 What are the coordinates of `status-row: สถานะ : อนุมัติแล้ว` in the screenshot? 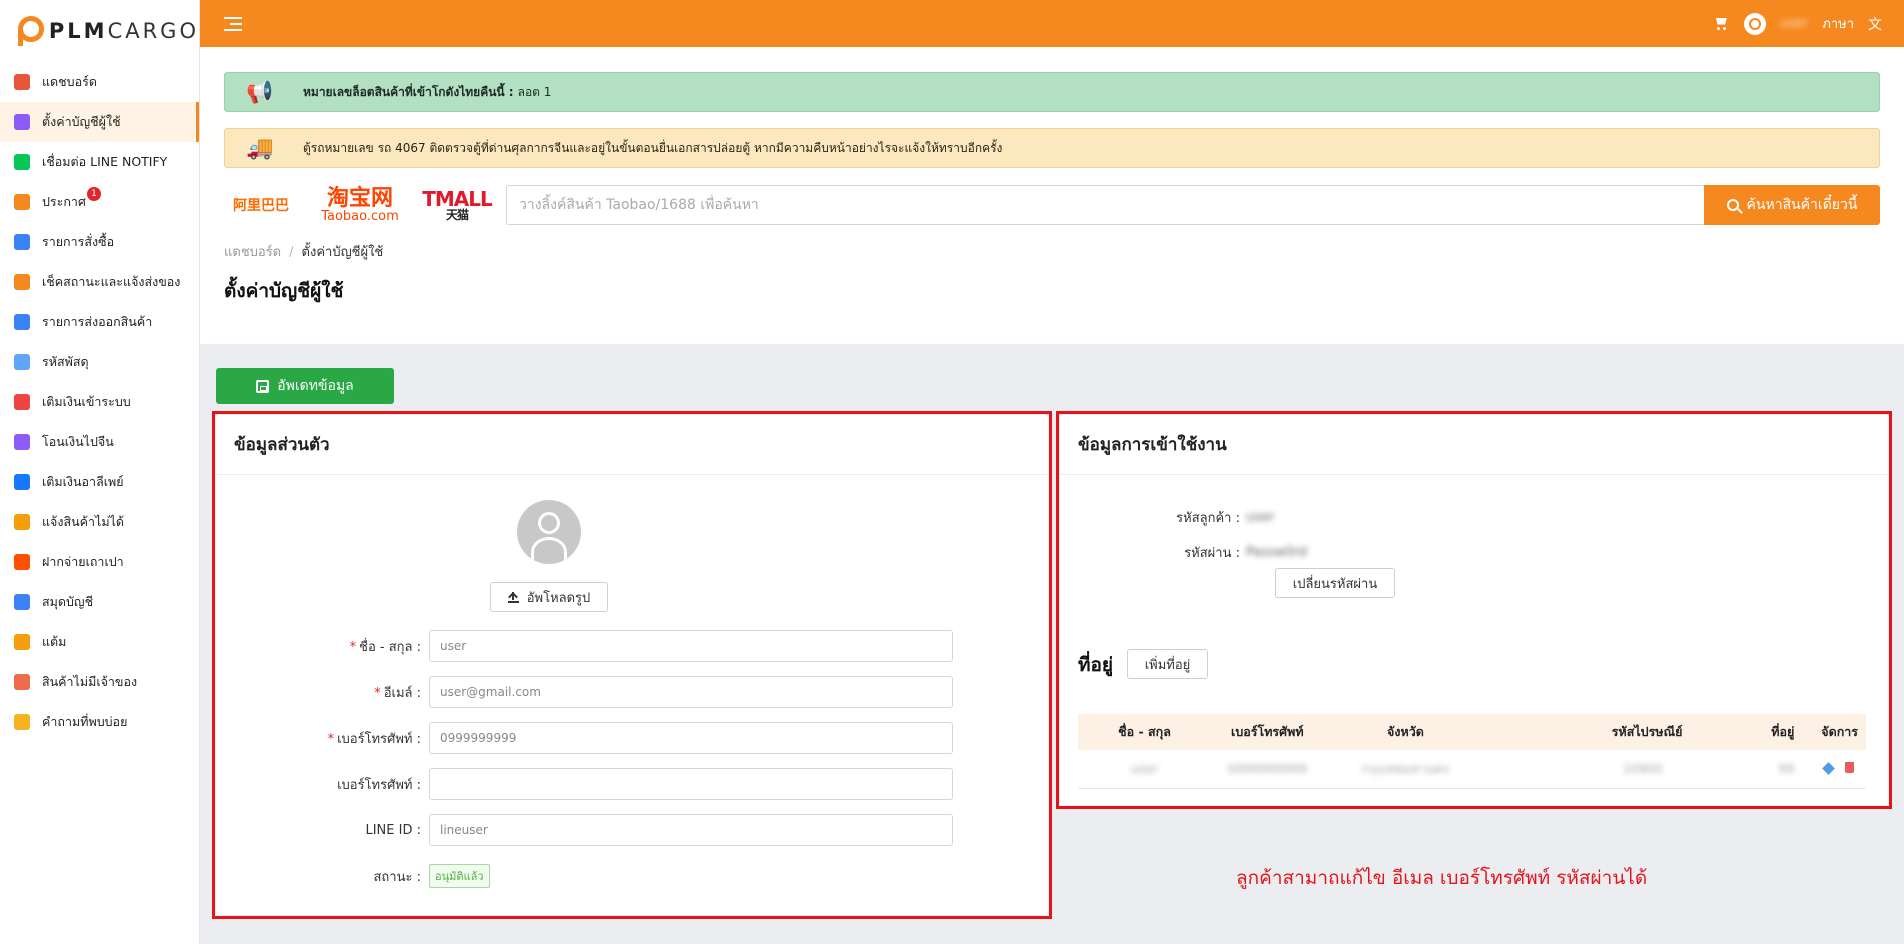 It's located at (632, 876).